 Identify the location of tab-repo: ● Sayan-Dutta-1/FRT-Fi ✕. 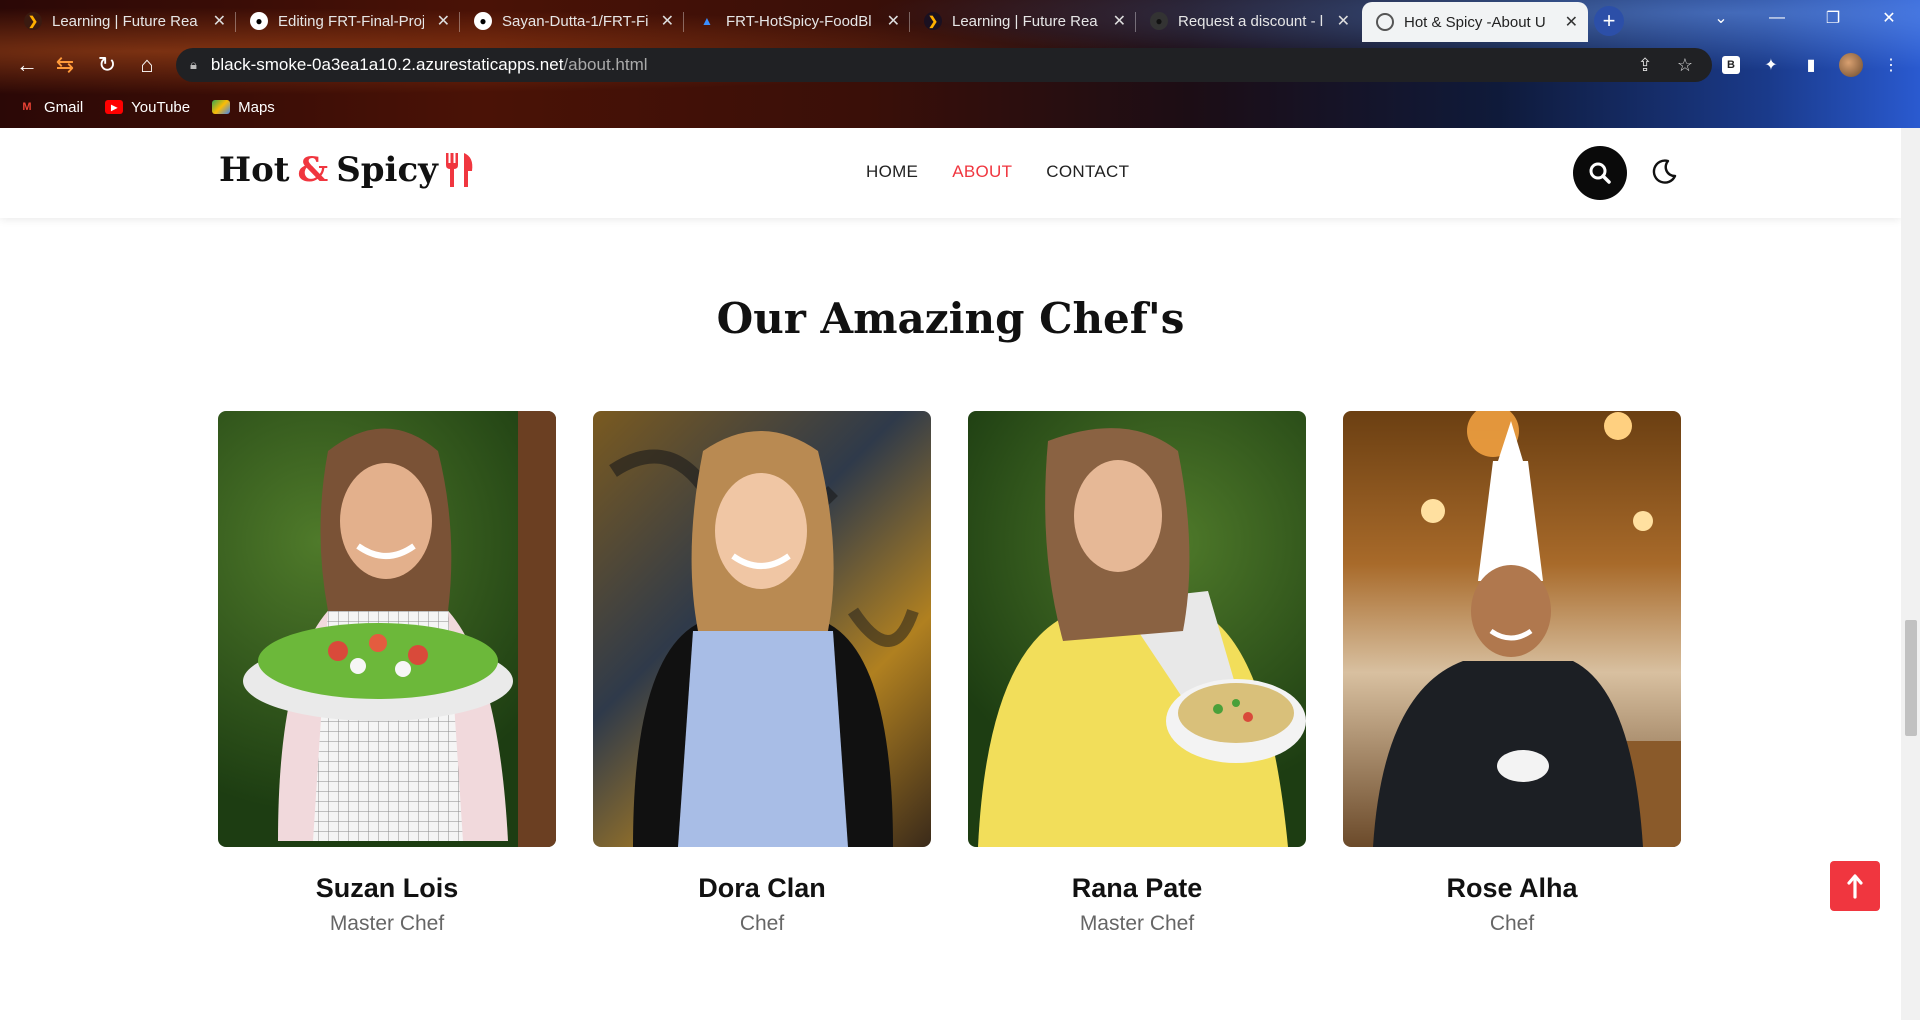
(572, 21).